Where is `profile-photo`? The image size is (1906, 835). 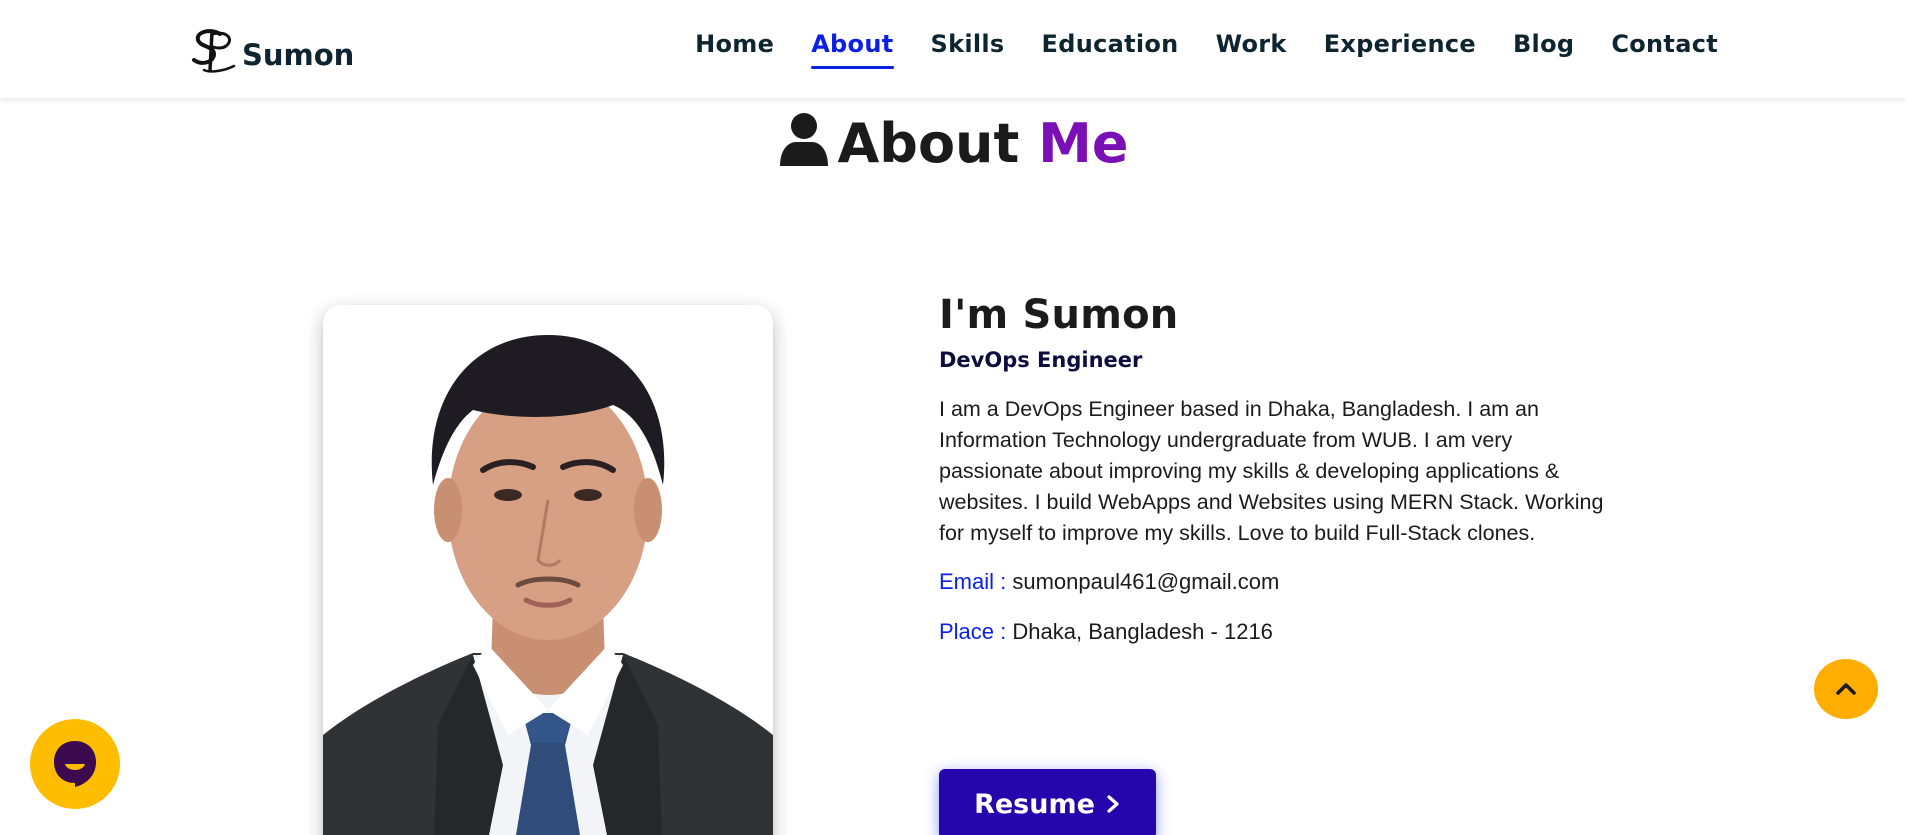
profile-photo is located at coordinates (548, 570).